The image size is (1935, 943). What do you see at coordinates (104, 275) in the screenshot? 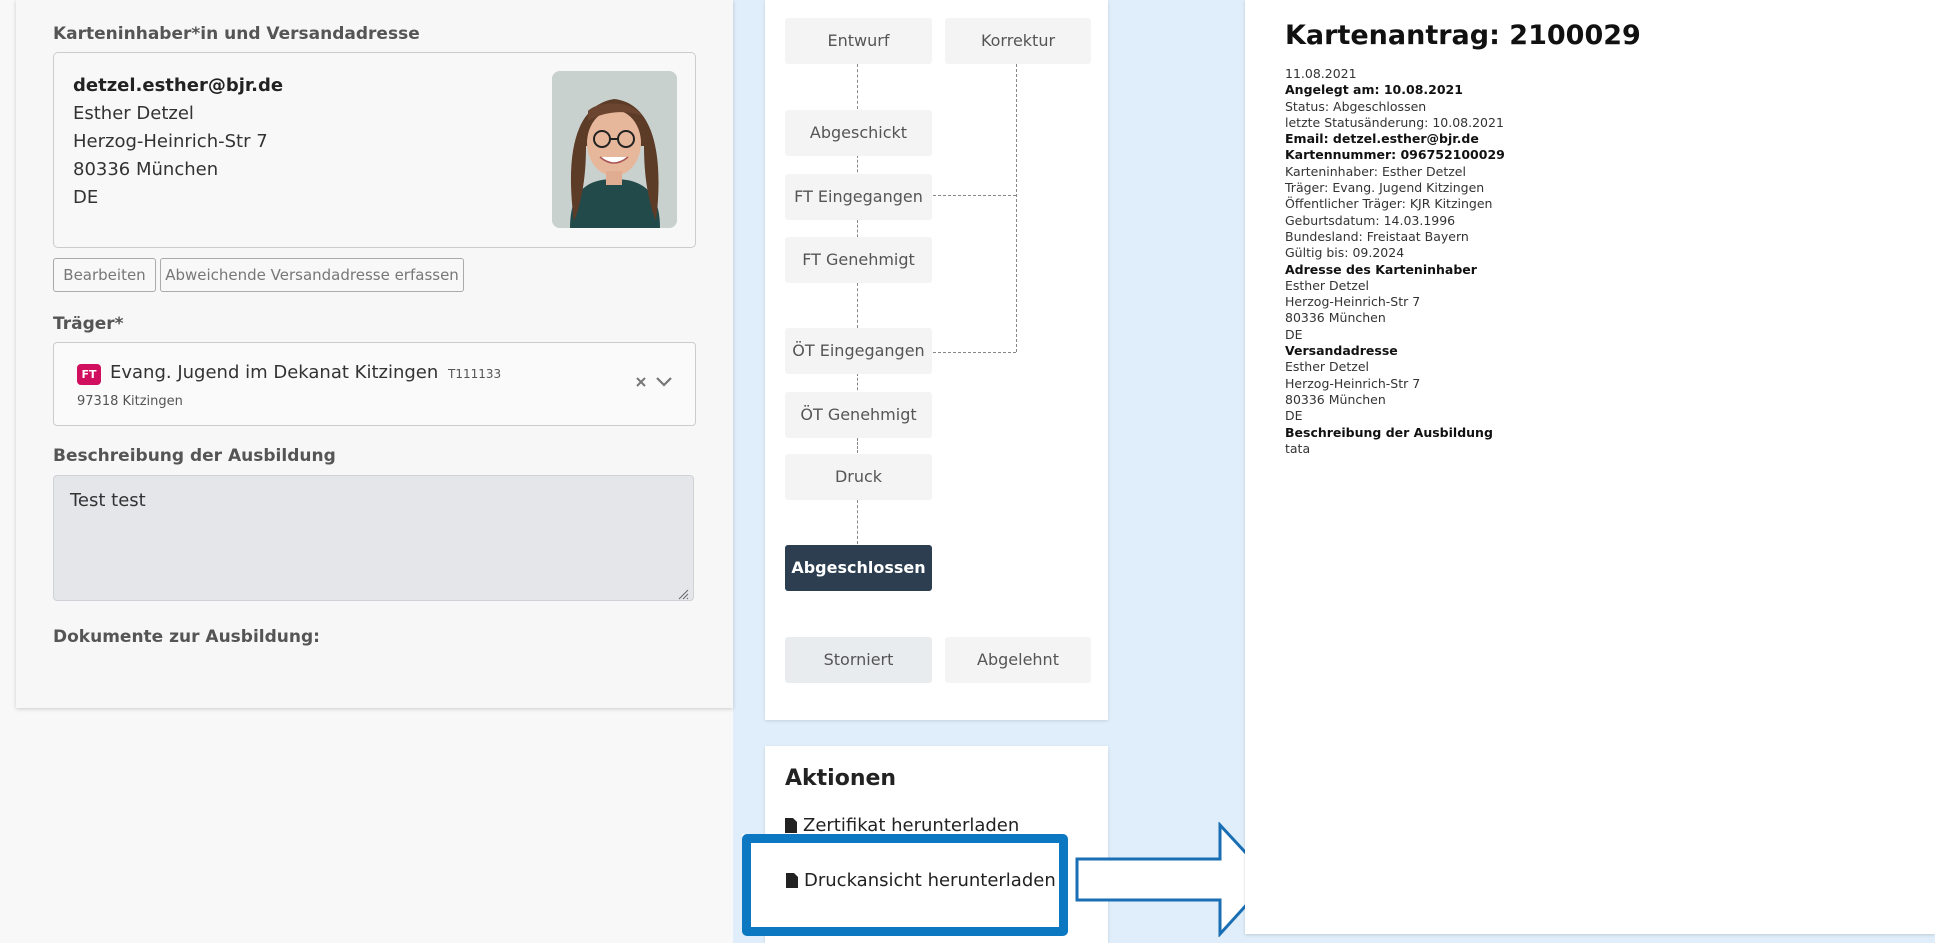
I see `edit-button: Bearbeiten` at bounding box center [104, 275].